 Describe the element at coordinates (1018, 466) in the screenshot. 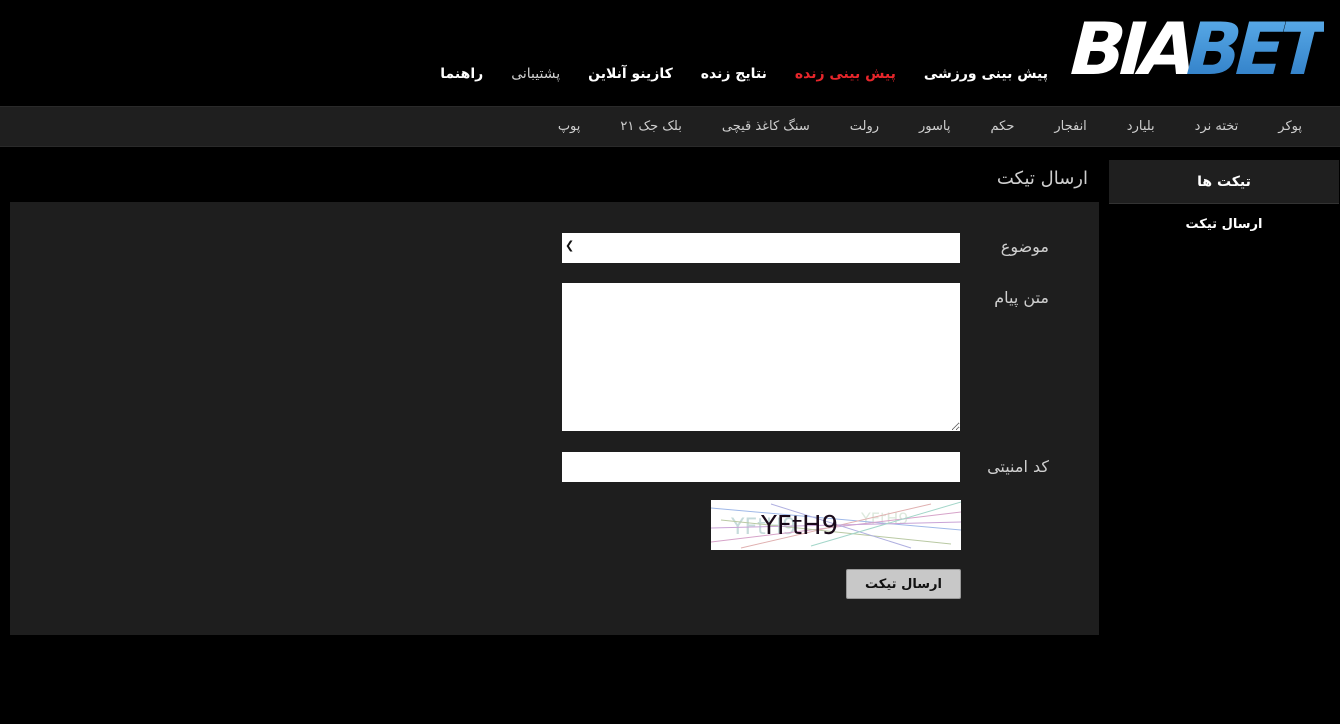

I see `captcha-label: کد امنیتی` at that location.